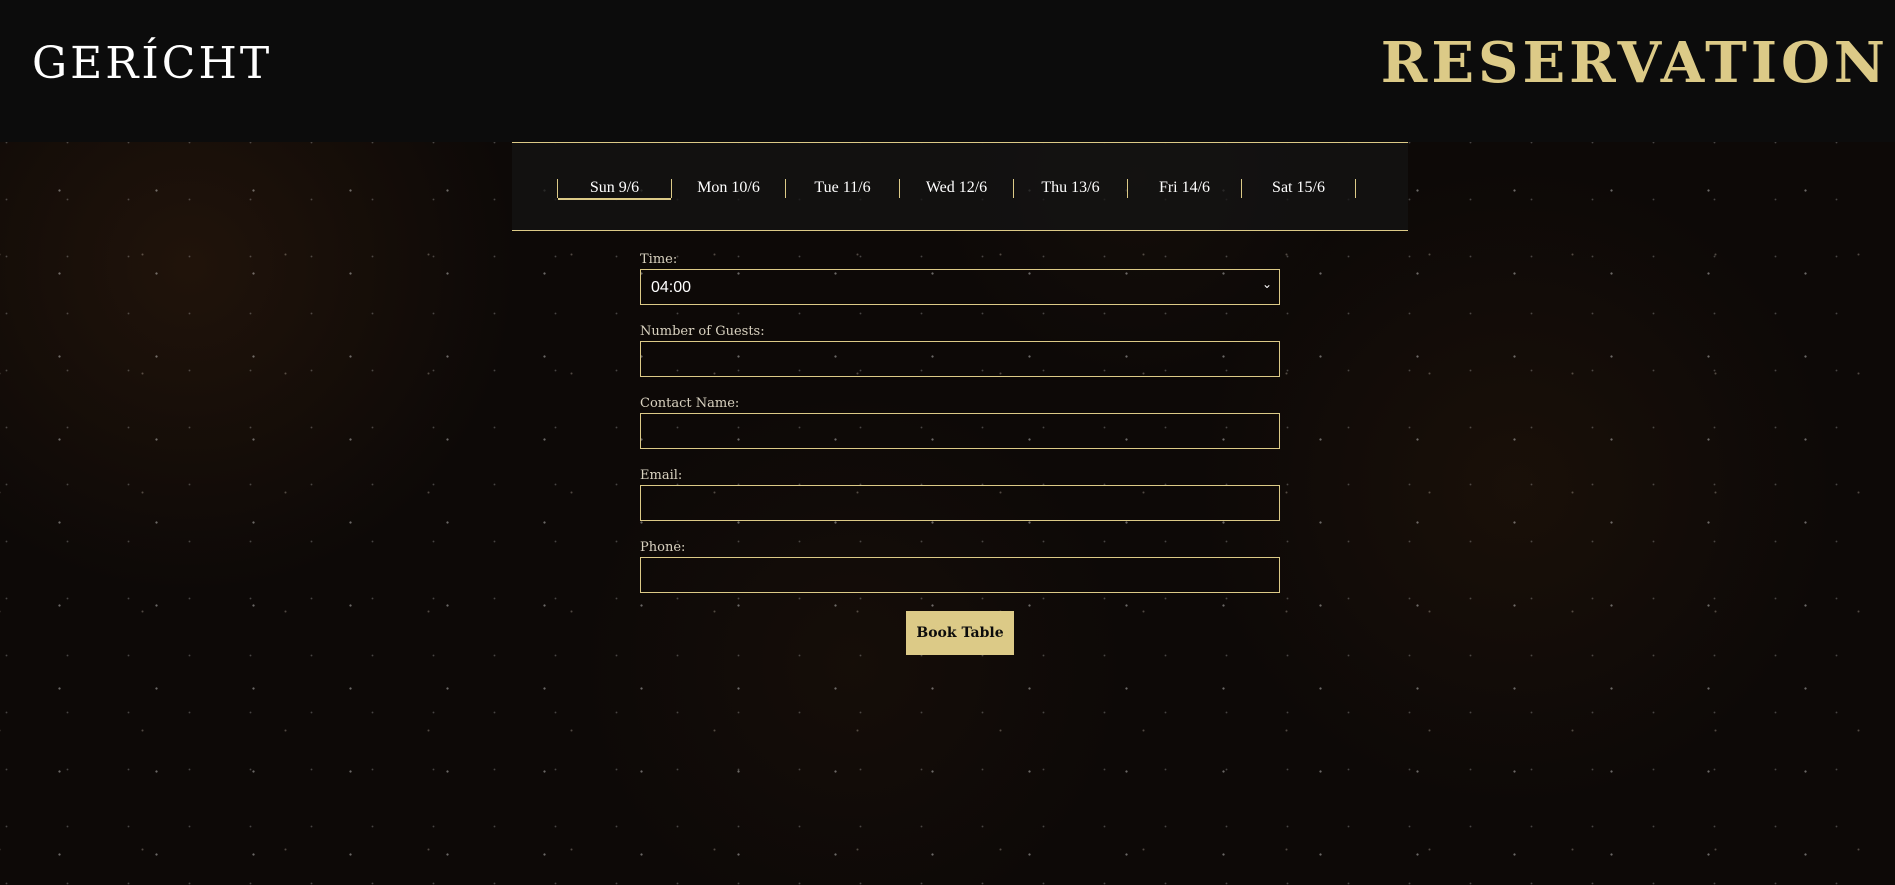 This screenshot has height=885, width=1895. Describe the element at coordinates (661, 475) in the screenshot. I see `email-label: Email:` at that location.